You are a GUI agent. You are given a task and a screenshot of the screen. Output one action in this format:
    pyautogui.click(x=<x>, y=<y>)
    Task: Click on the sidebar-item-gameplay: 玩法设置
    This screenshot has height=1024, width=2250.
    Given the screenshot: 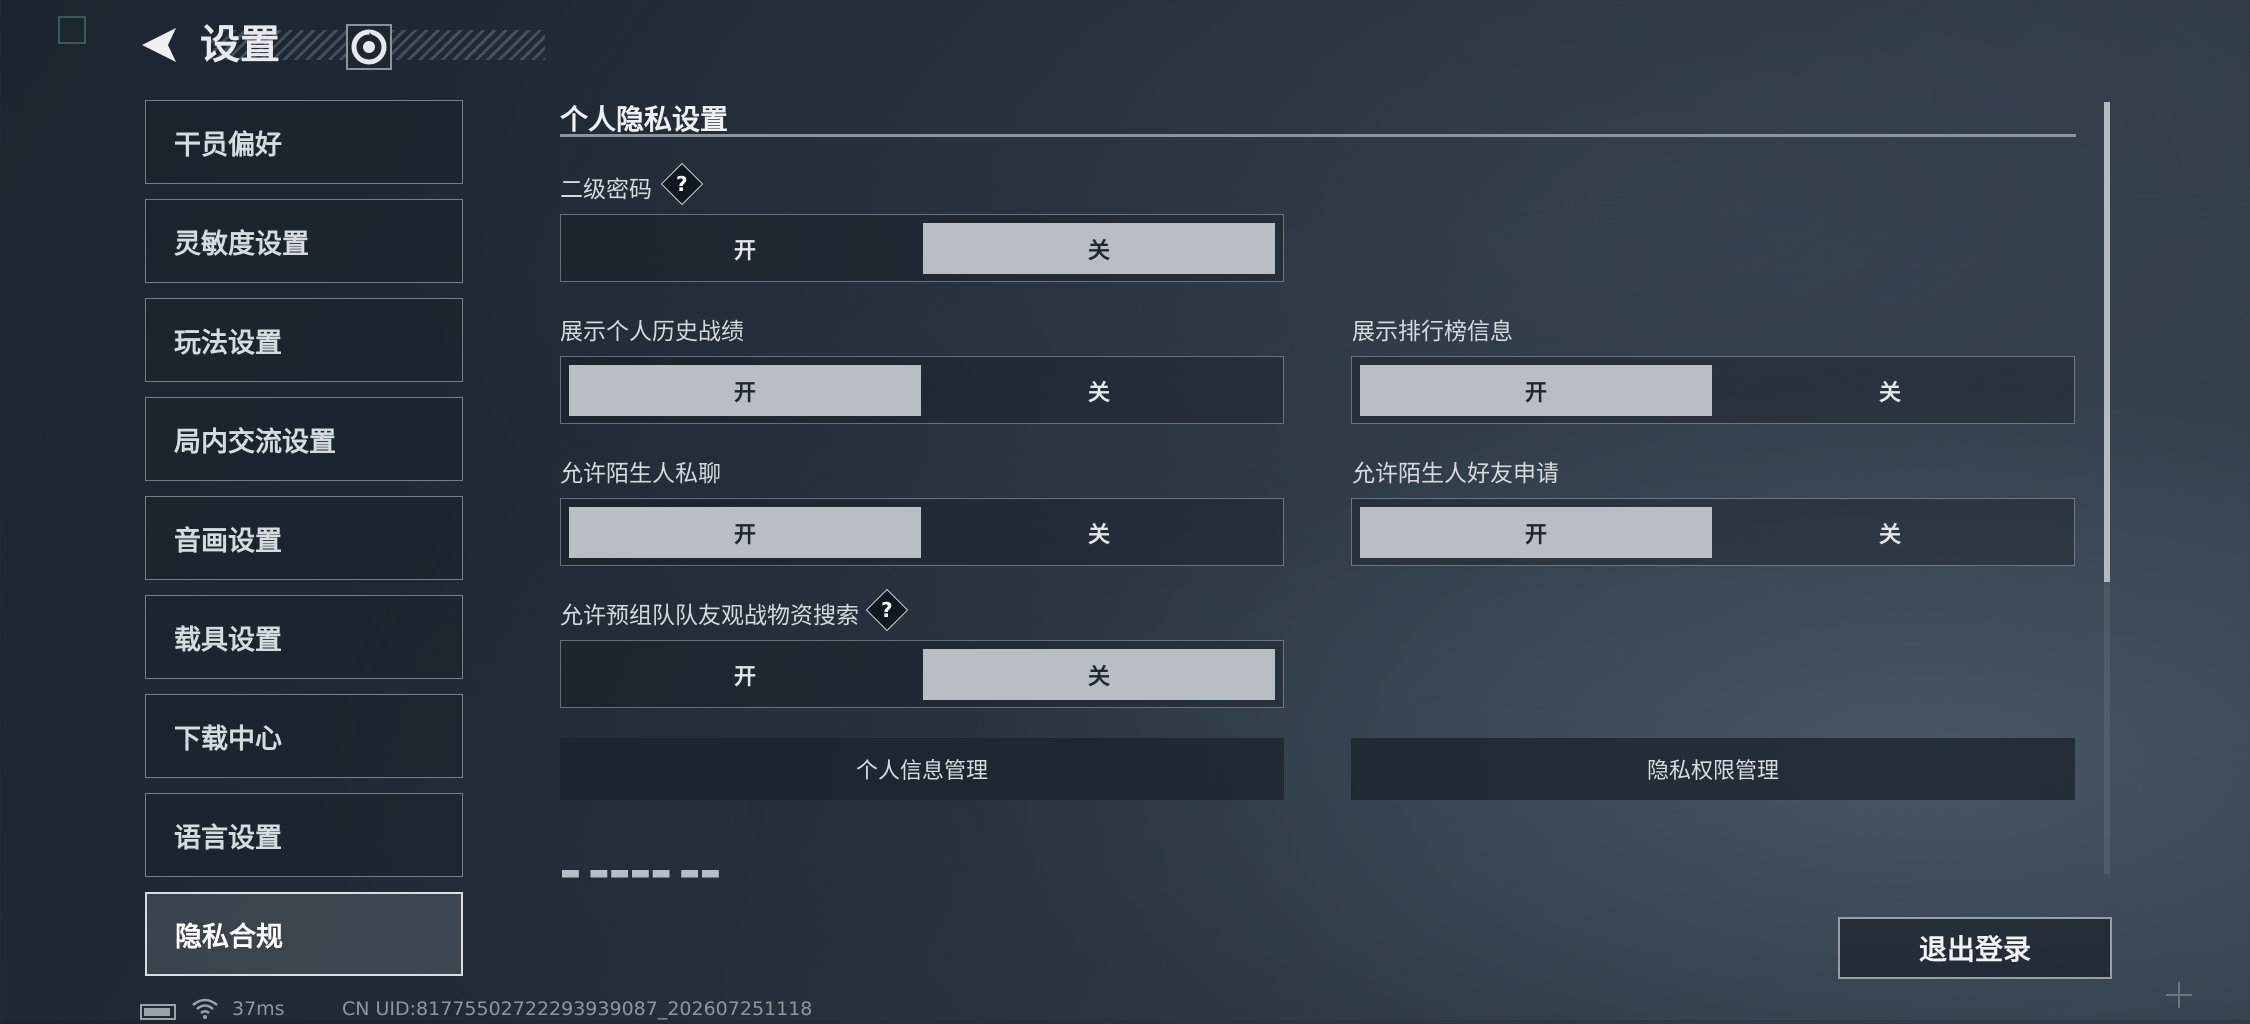 What is the action you would take?
    pyautogui.click(x=304, y=340)
    